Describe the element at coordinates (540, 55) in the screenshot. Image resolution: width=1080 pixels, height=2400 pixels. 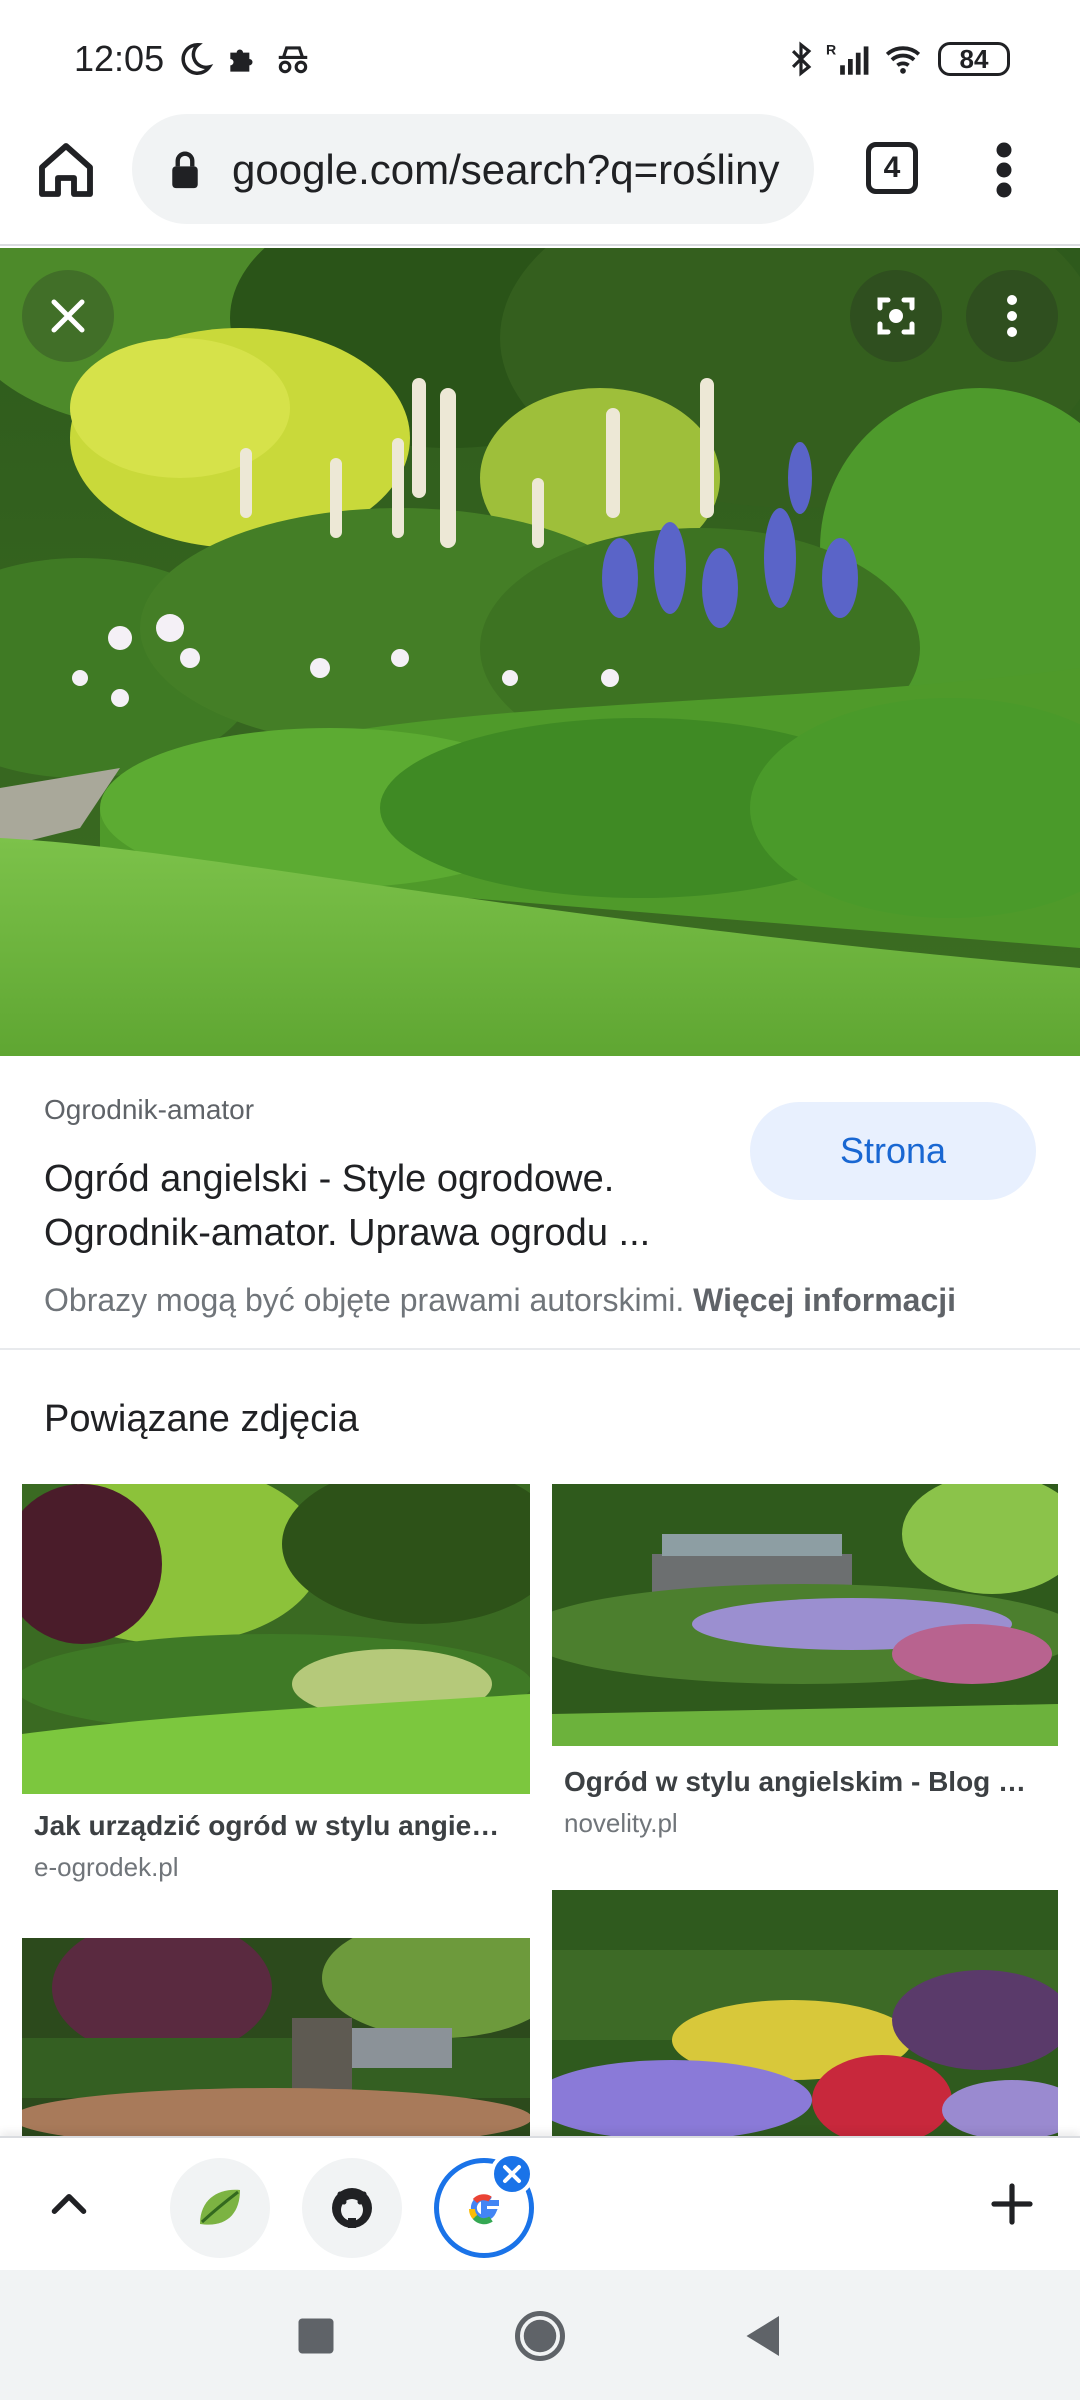
I see `status-bar: 12:05 R 84` at that location.